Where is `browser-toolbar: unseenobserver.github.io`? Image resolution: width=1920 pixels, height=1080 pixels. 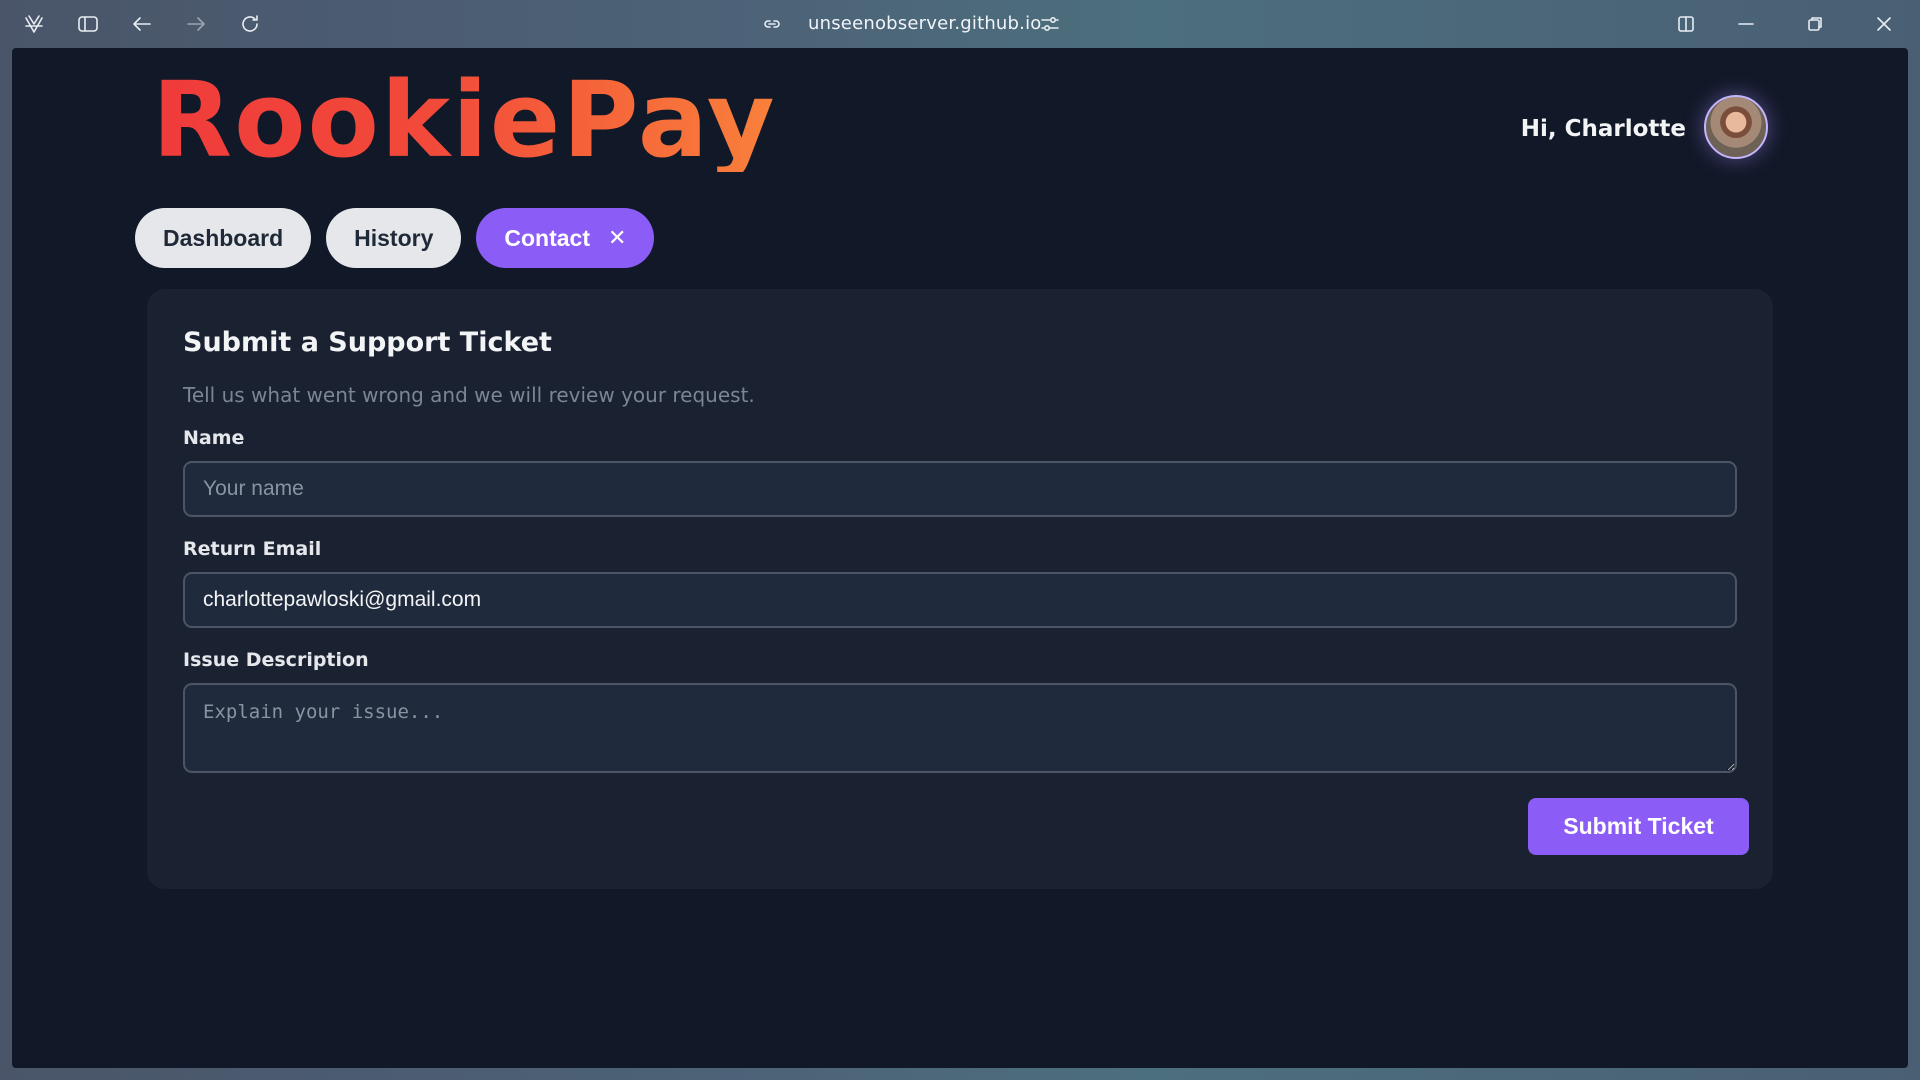 browser-toolbar: unseenobserver.github.io is located at coordinates (960, 24).